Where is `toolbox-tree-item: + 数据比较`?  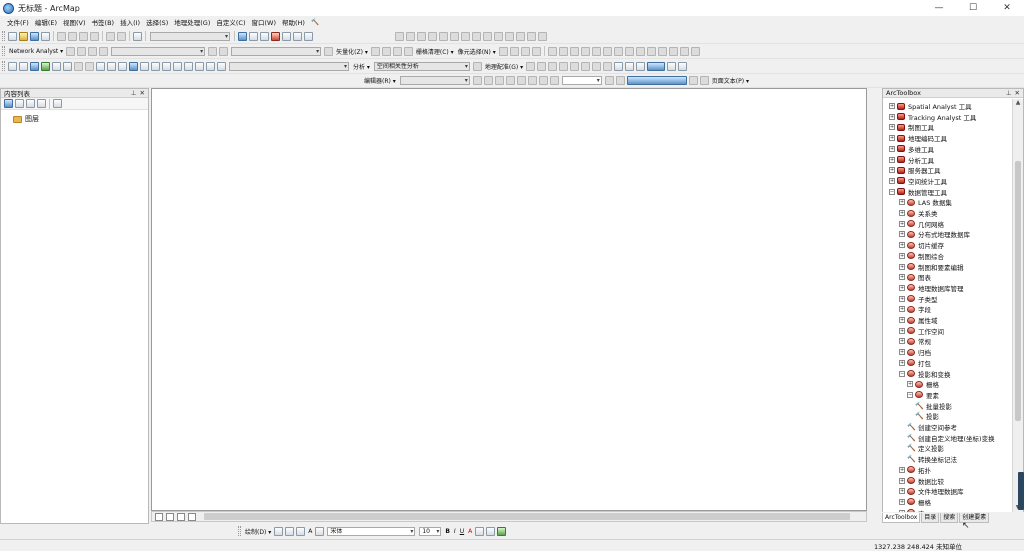 toolbox-tree-item: + 数据比较 is located at coordinates (921, 481).